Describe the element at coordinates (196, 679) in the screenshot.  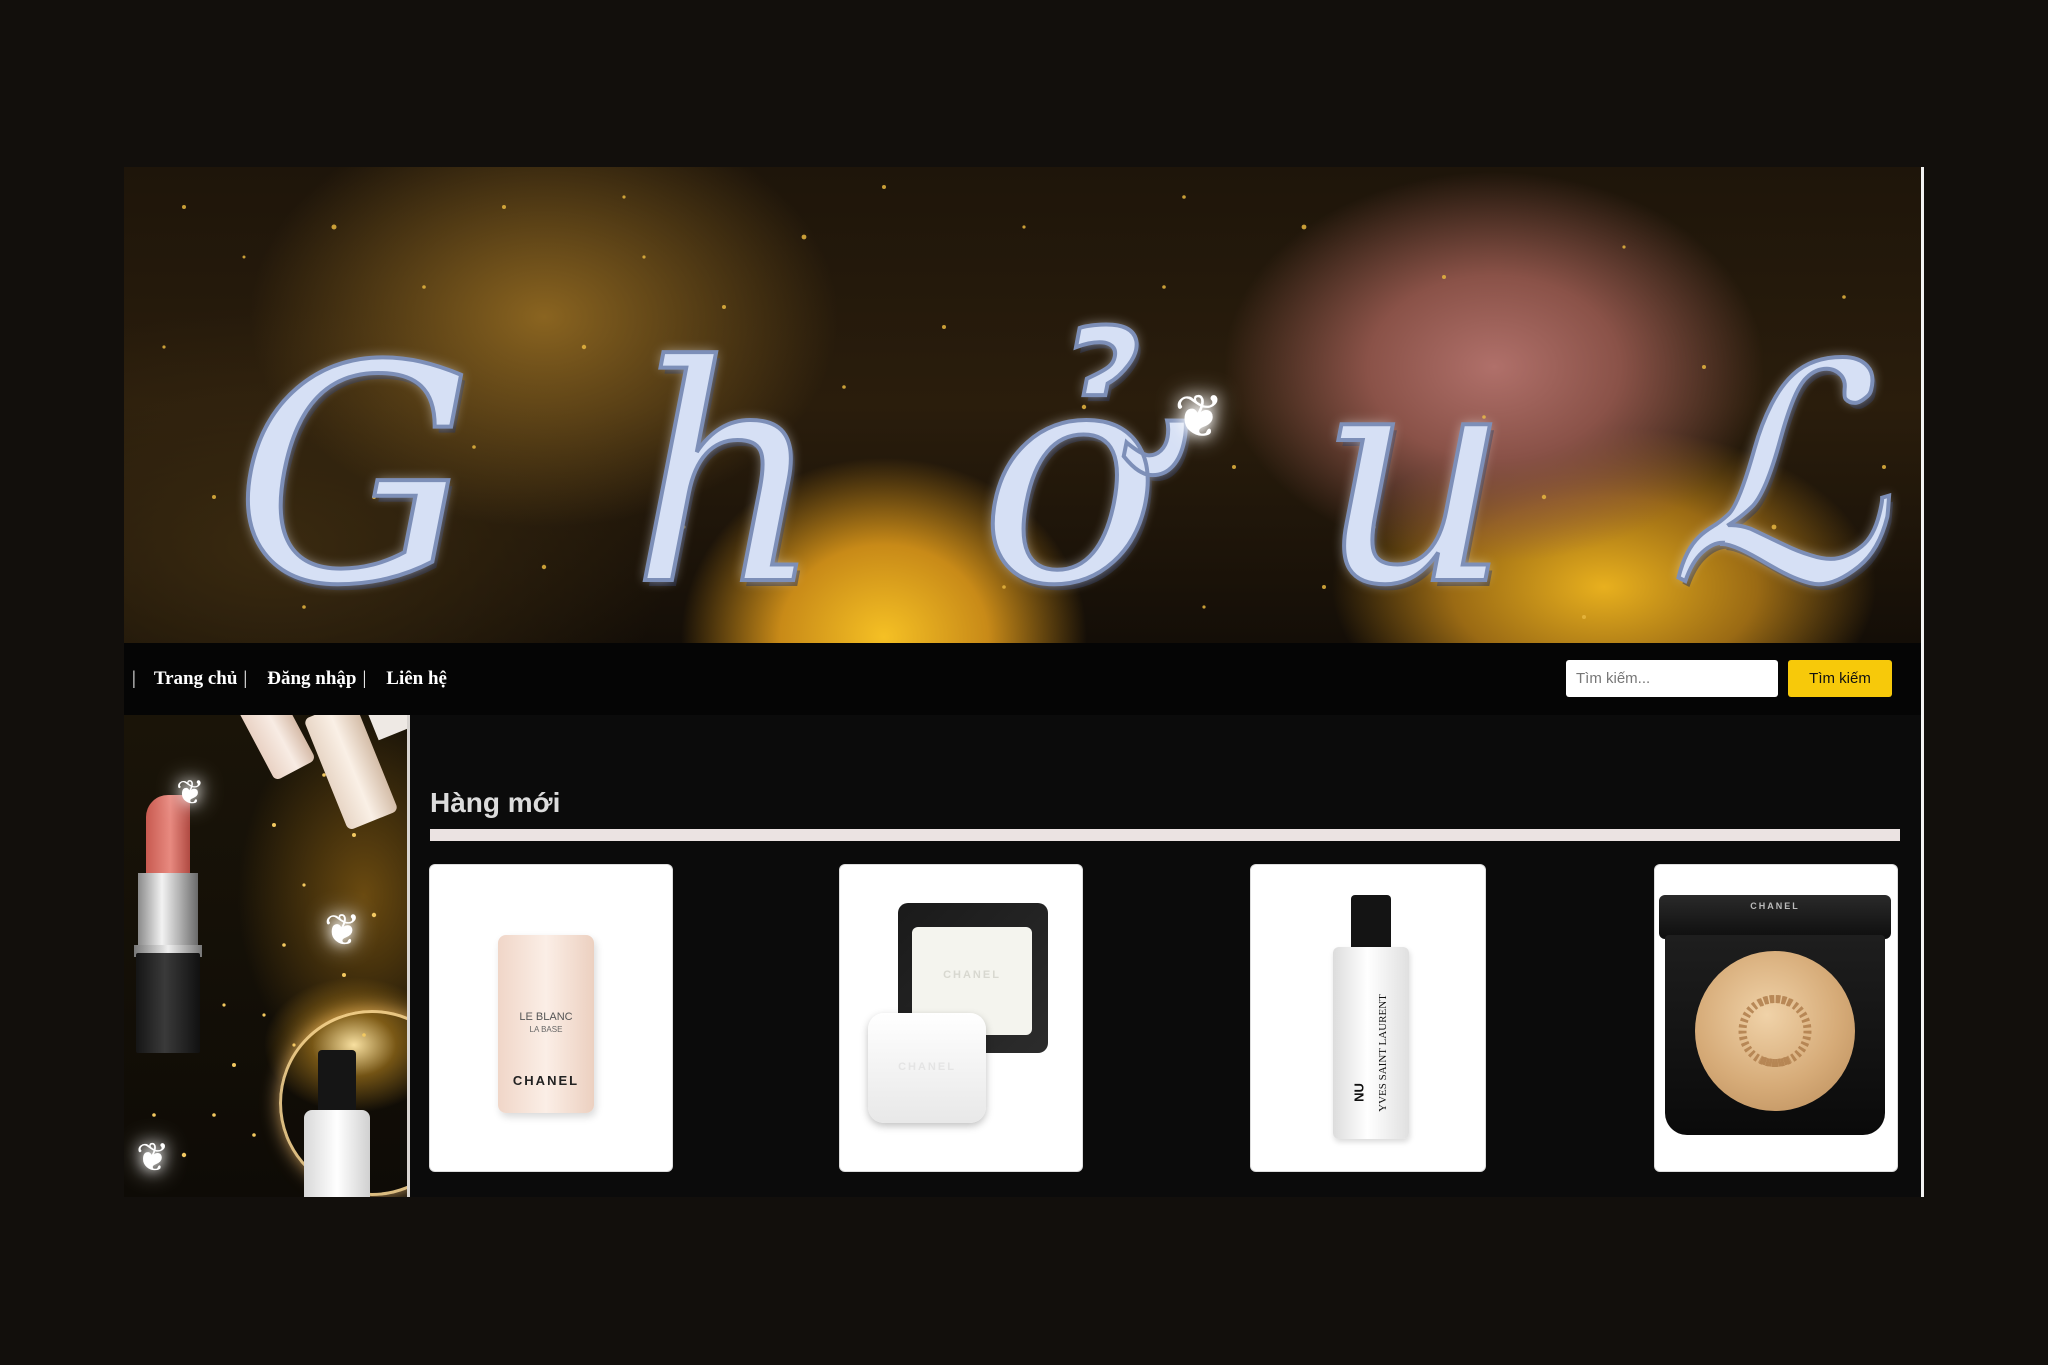
I see `nav-link-home: Trang chủ` at that location.